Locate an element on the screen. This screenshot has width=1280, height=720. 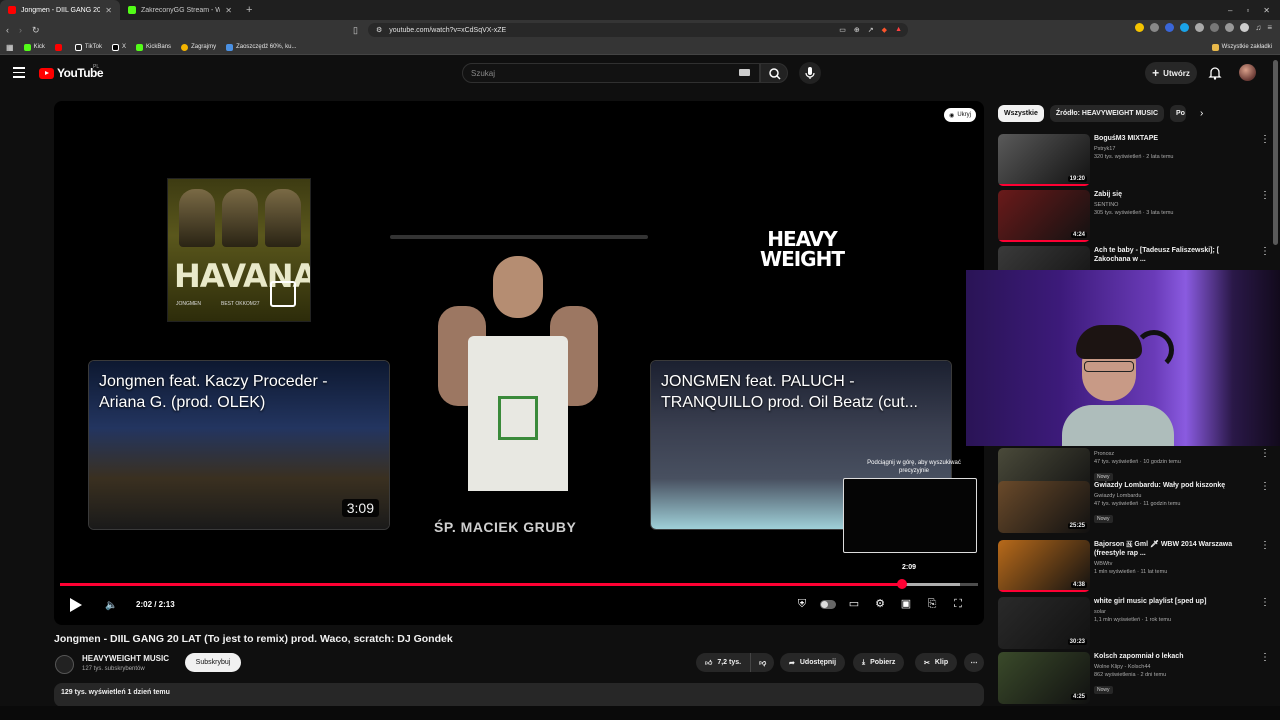
back-icon: ‹ is located at coordinates (7, 30).